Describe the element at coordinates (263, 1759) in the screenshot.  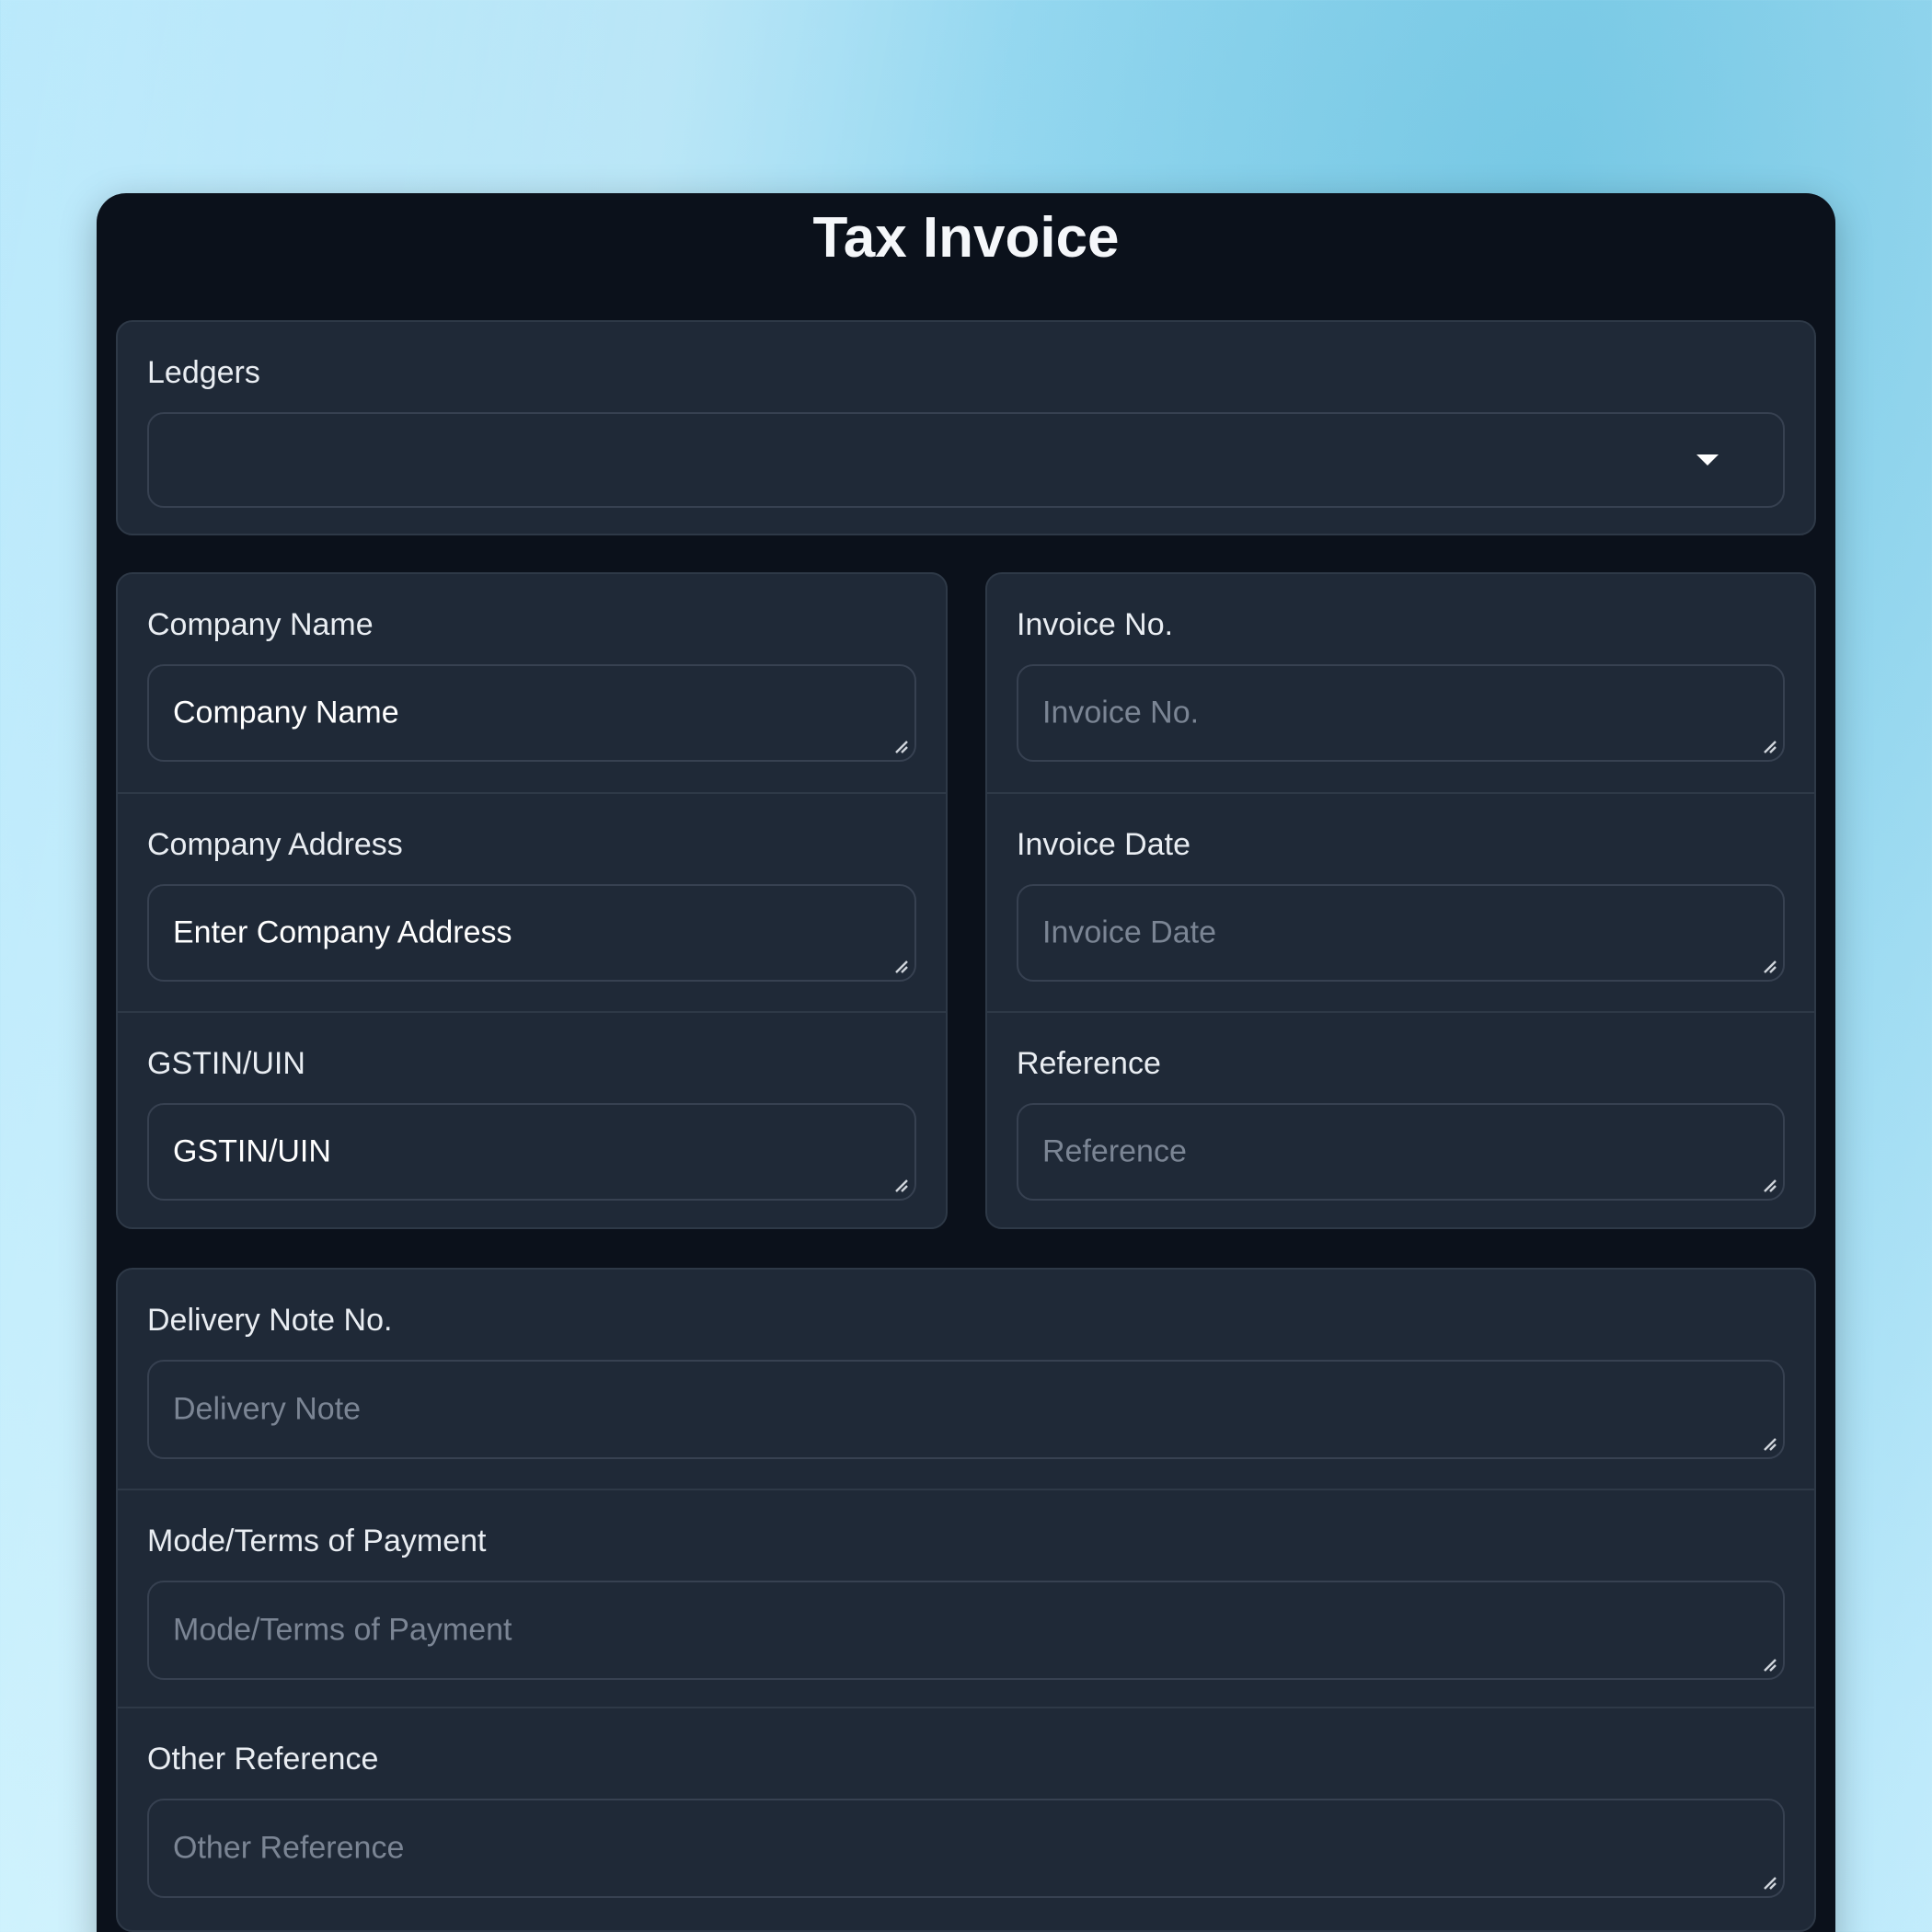
I see `other-reference-label: Other Reference` at that location.